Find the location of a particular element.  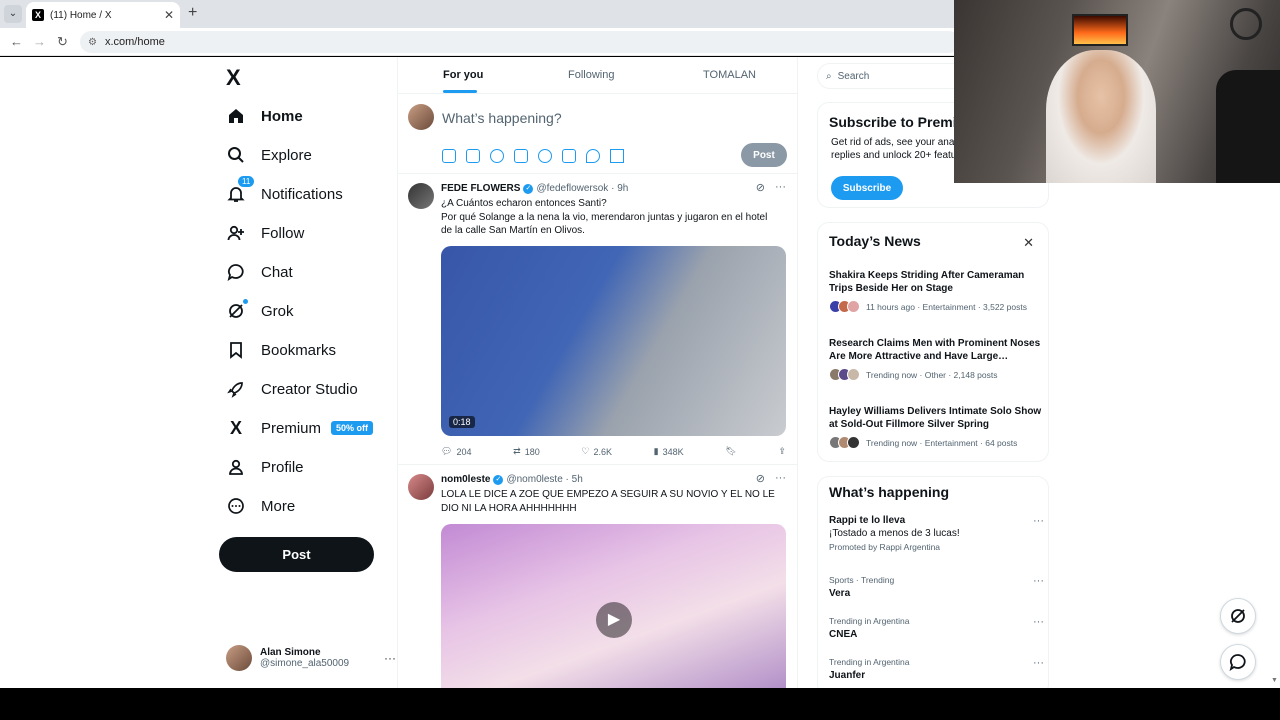

share-icon: ⇪ is located at coordinates (782, 451).